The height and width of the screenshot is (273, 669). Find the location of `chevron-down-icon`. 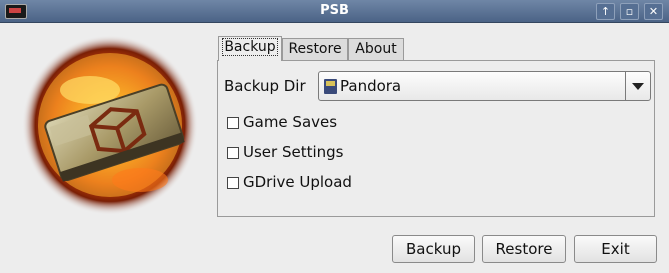

chevron-down-icon is located at coordinates (637, 86).